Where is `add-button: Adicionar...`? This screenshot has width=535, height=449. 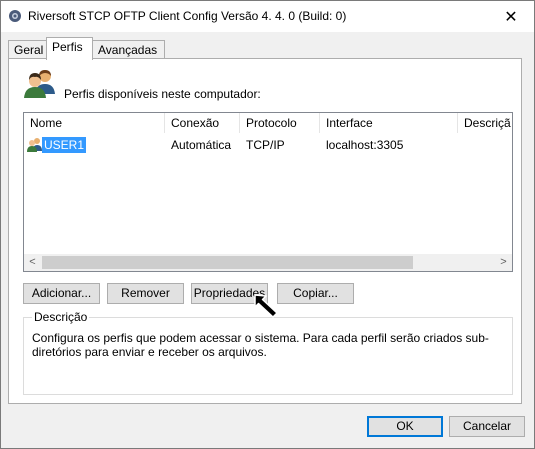 add-button: Adicionar... is located at coordinates (61, 293).